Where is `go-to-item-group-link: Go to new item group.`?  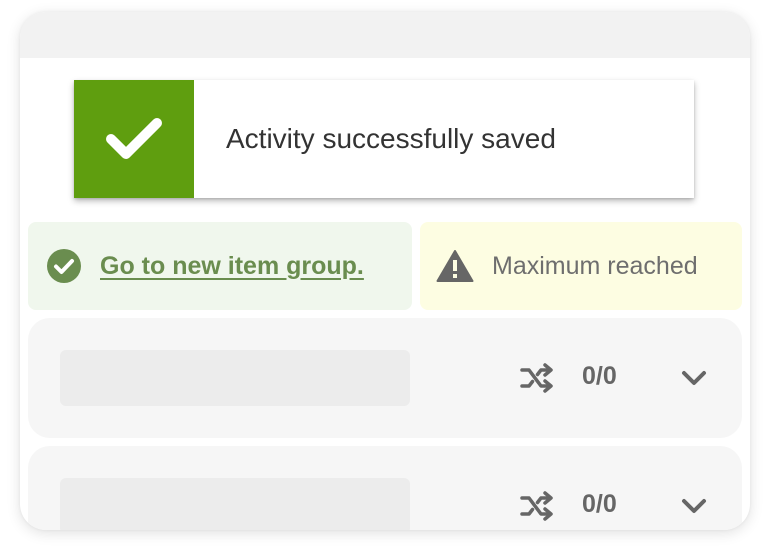
go-to-item-group-link: Go to new item group. is located at coordinates (232, 266).